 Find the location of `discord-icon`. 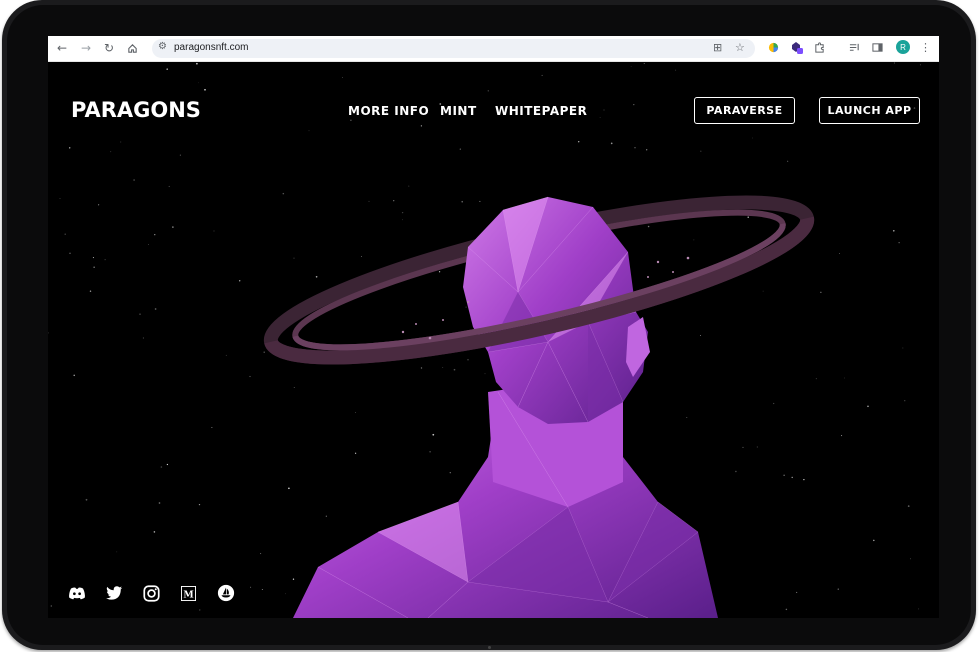

discord-icon is located at coordinates (77, 593).